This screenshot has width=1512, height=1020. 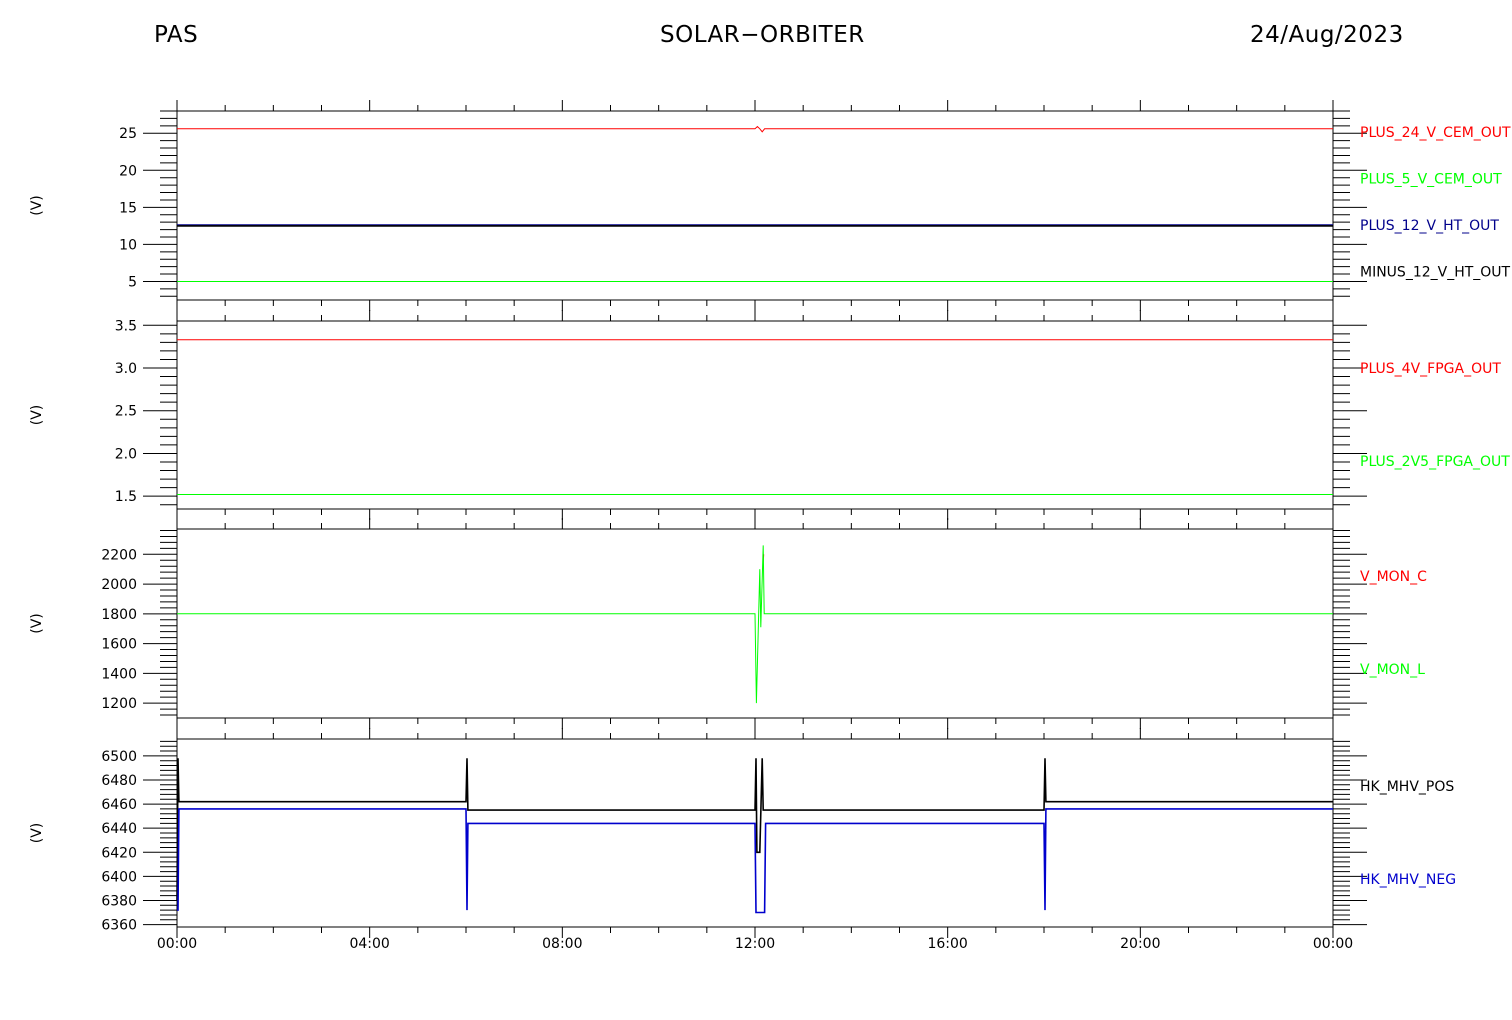 What do you see at coordinates (119, 674) in the screenshot?
I see `y-tick-label: 1400` at bounding box center [119, 674].